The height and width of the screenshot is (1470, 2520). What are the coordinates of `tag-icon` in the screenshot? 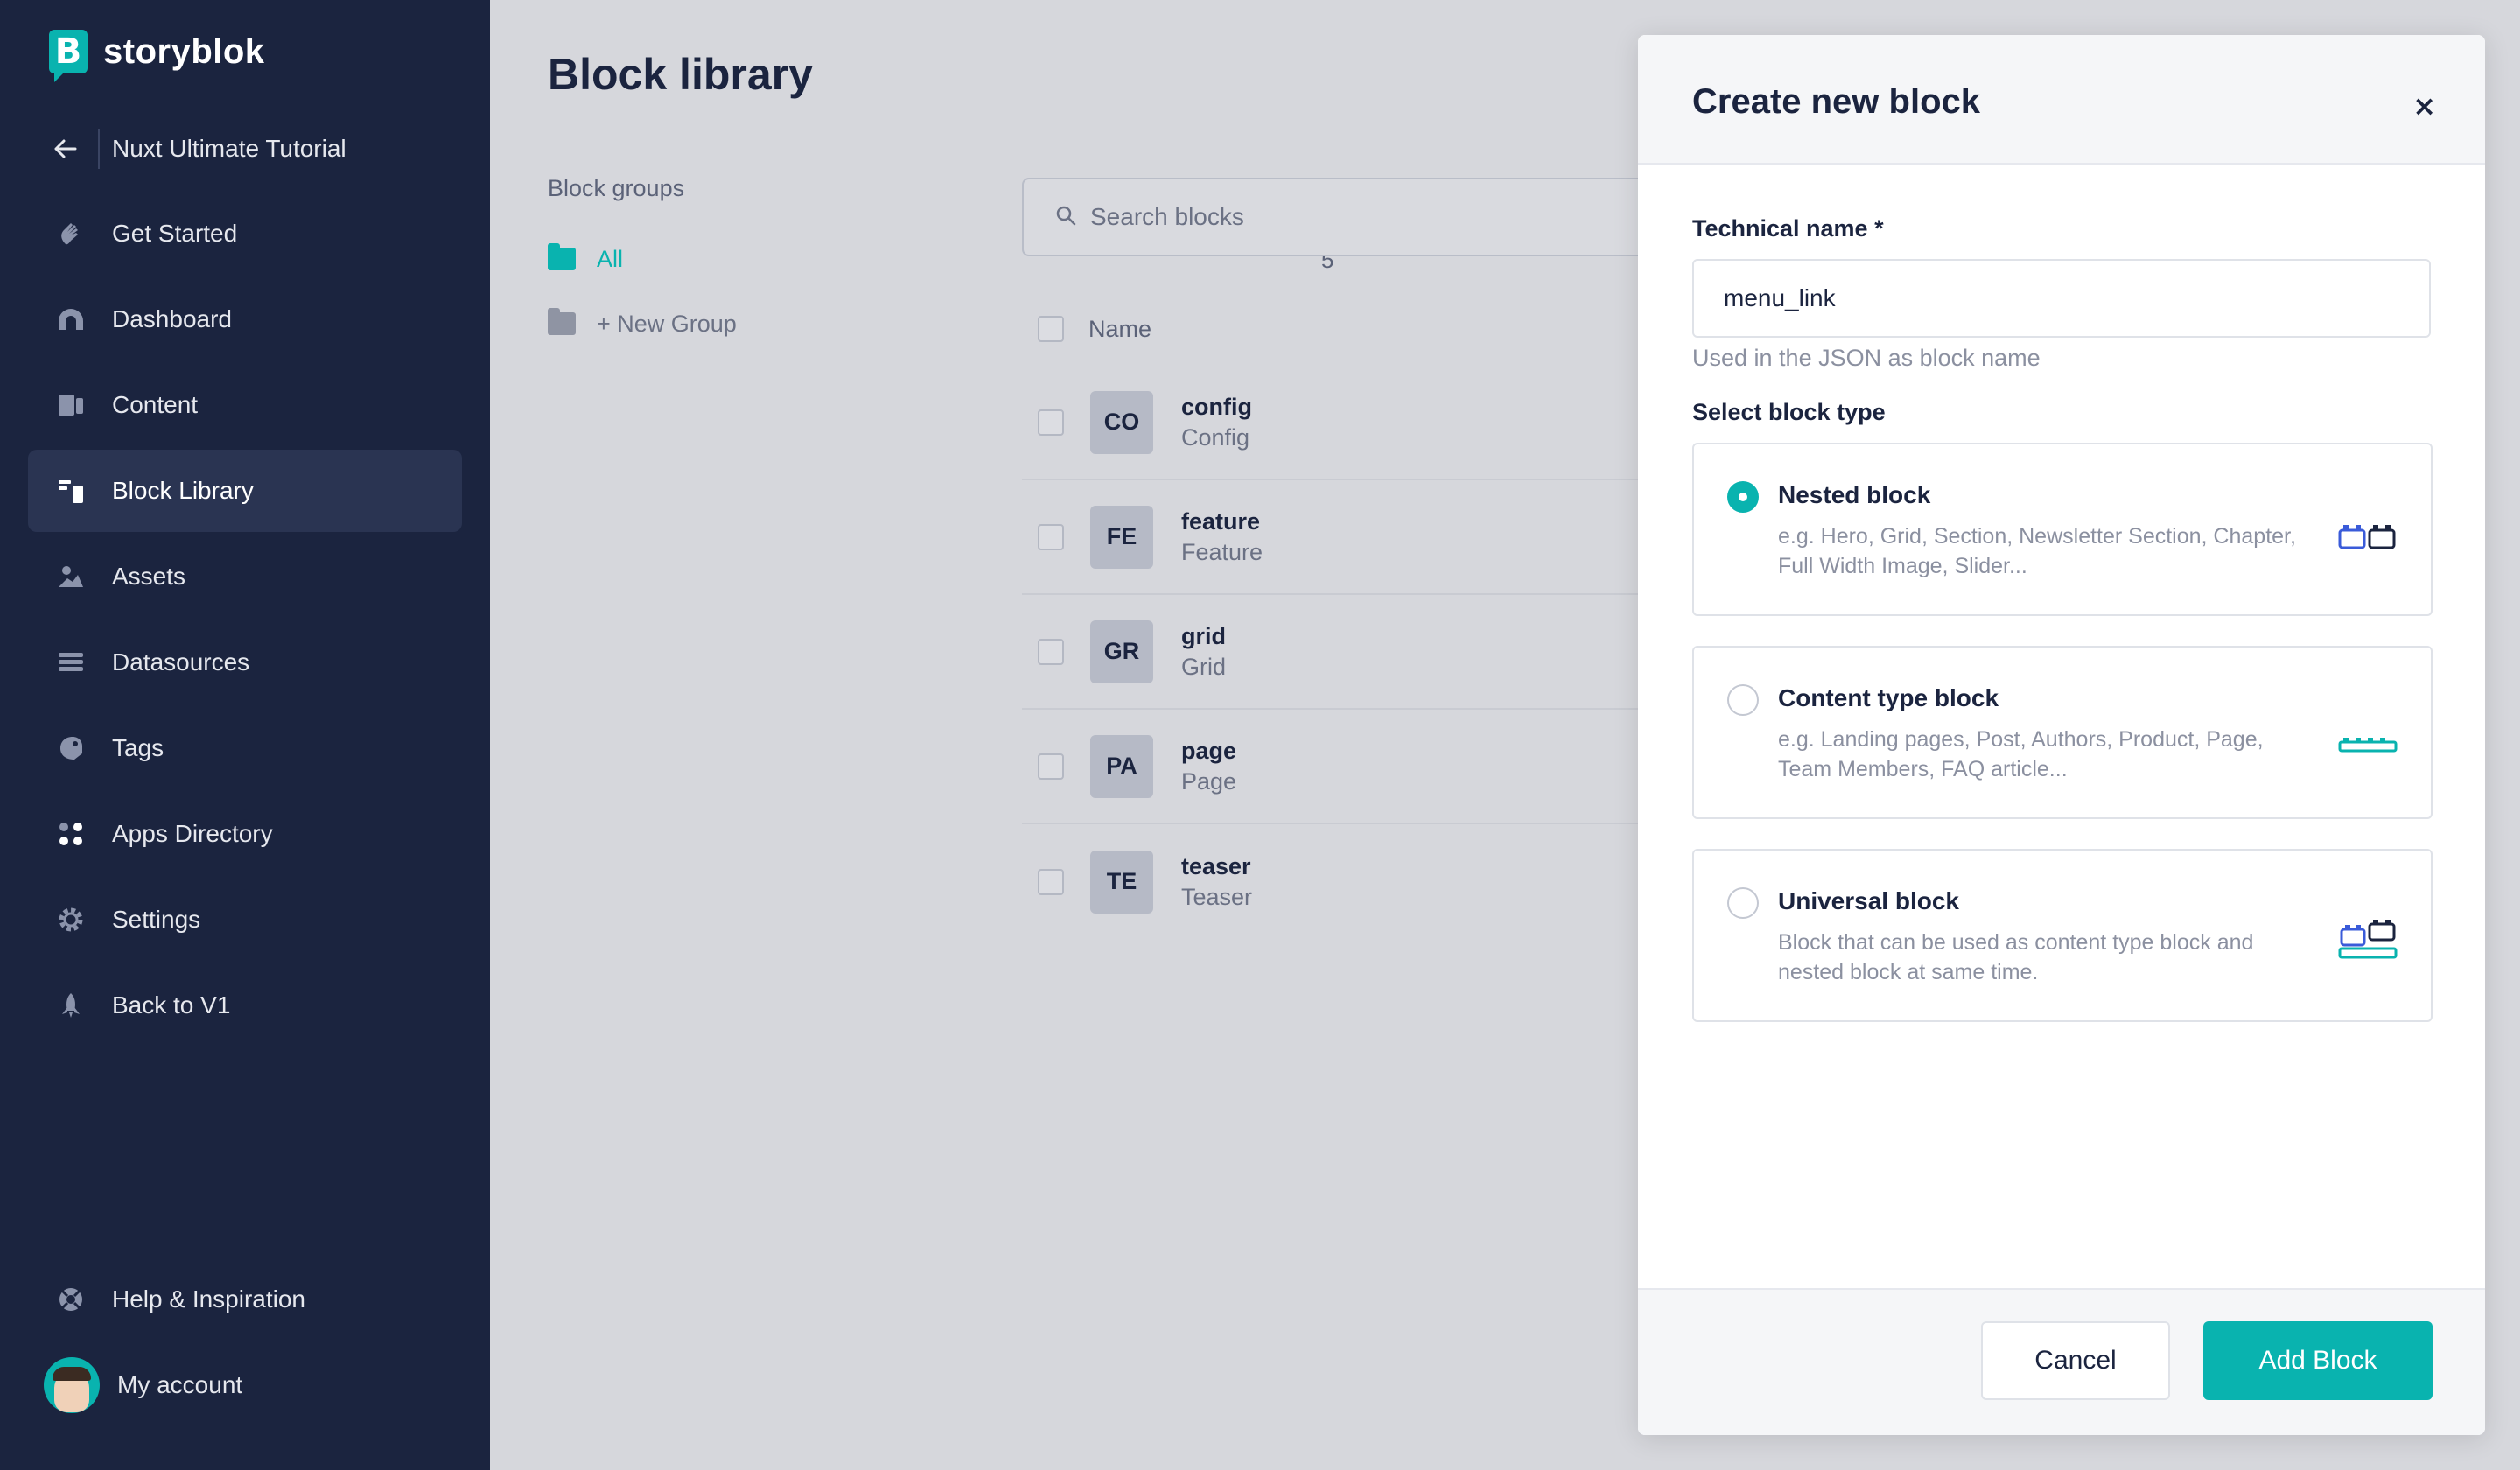 It's located at (71, 748).